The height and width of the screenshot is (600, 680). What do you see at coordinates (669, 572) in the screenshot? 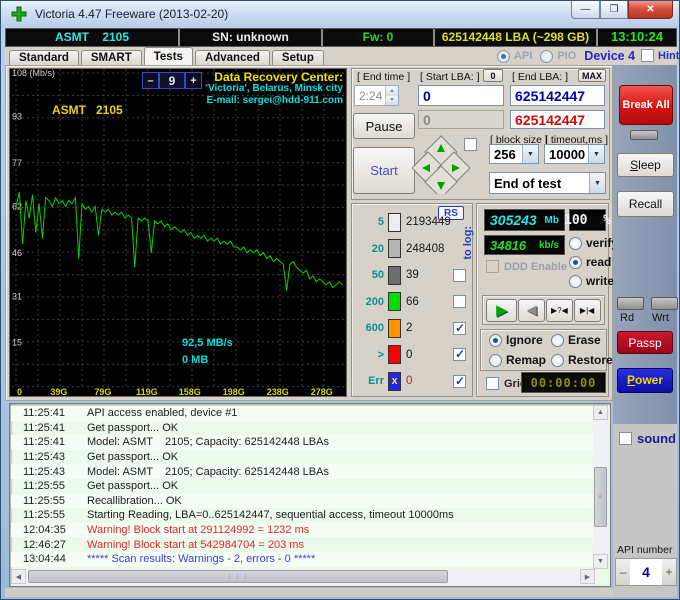
I see `api-plus-button: +` at bounding box center [669, 572].